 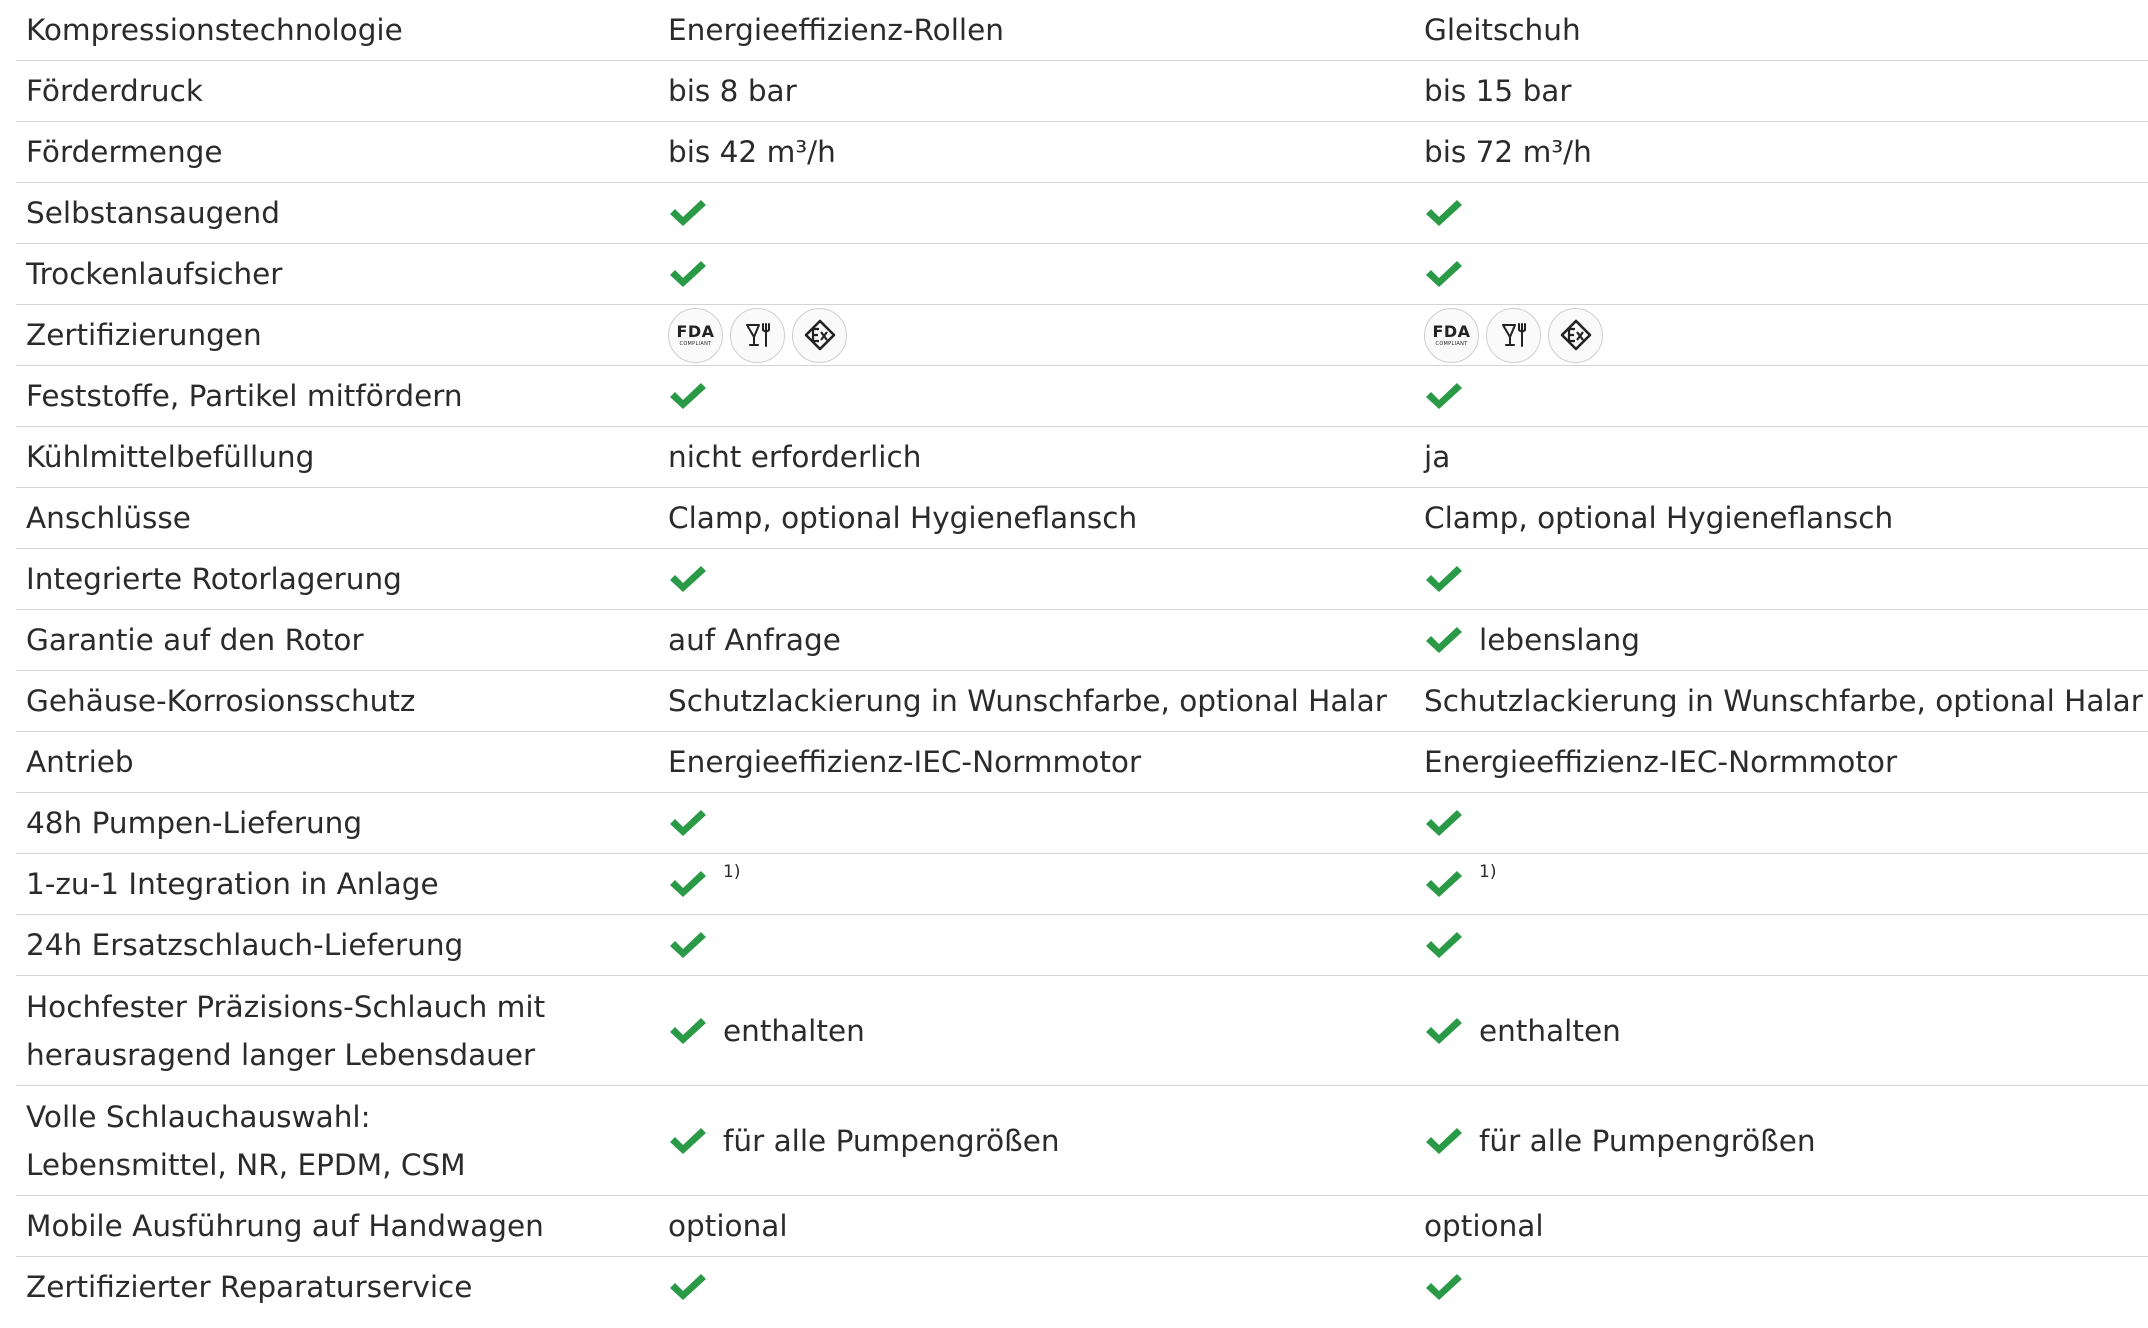 I want to click on row-label: Kühlmittelbefüllung, so click(x=337, y=457).